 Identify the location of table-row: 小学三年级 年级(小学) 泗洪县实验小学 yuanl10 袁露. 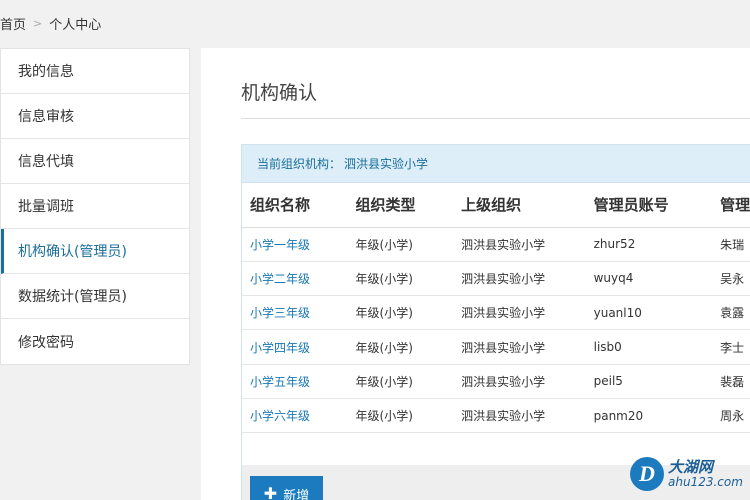
(496, 313).